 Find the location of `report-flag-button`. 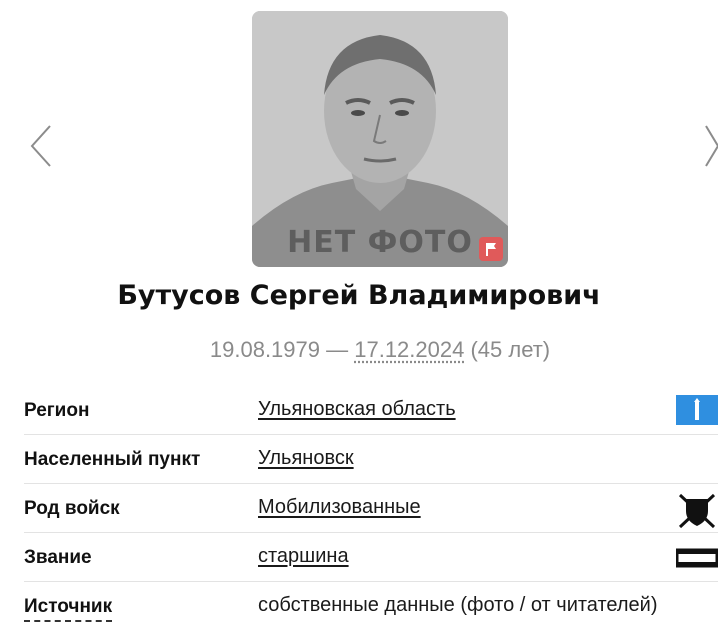

report-flag-button is located at coordinates (491, 249).